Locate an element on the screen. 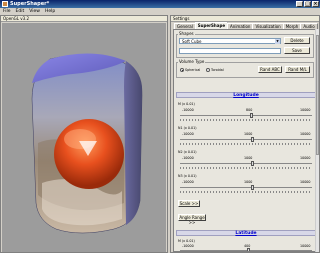 The image size is (320, 253). menu-view: View is located at coordinates (34, 11).